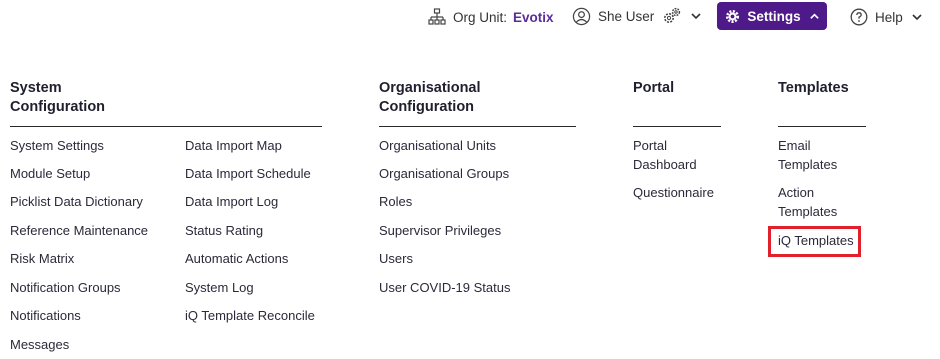  I want to click on menu-item-users: Users, so click(396, 258).